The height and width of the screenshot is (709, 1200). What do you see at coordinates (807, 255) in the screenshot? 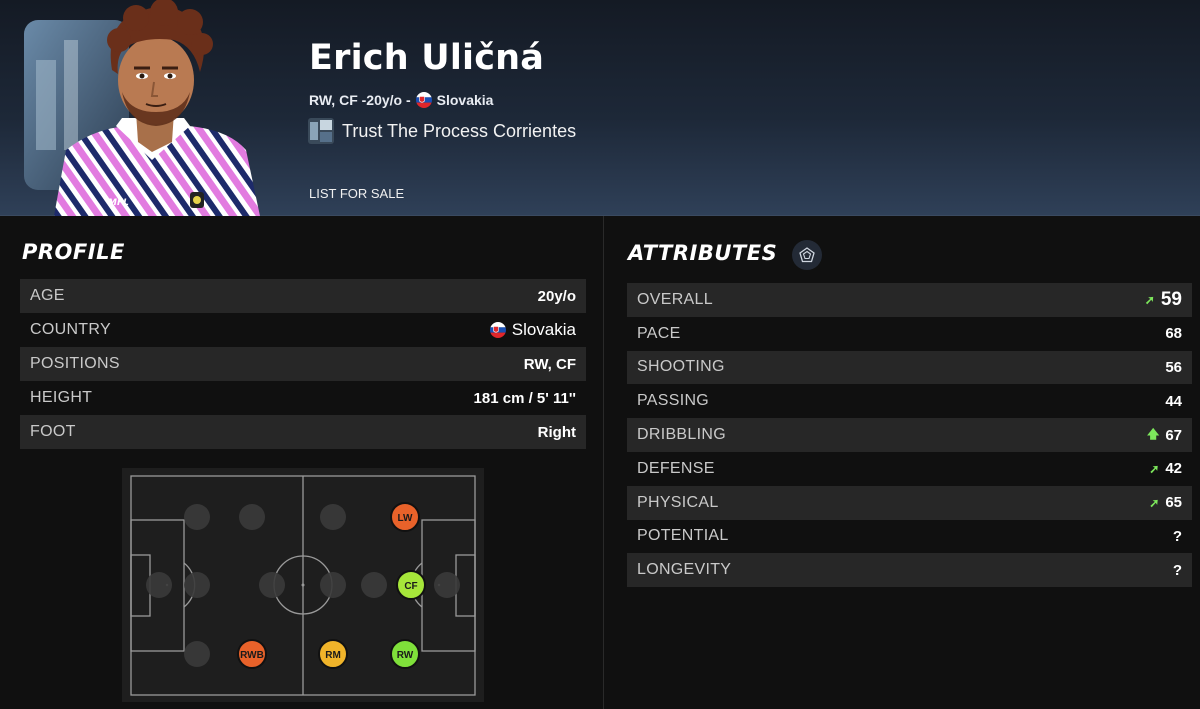
I see `pentagon-radar-icon` at bounding box center [807, 255].